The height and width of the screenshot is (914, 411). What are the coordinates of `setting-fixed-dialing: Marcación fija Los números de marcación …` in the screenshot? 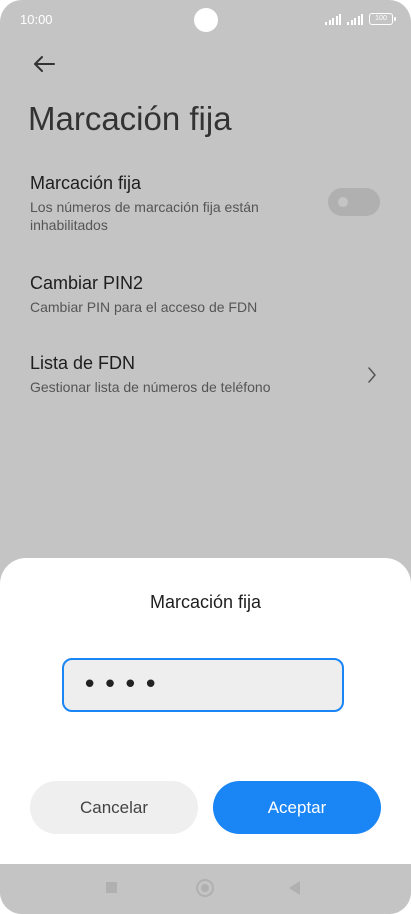 It's located at (205, 203).